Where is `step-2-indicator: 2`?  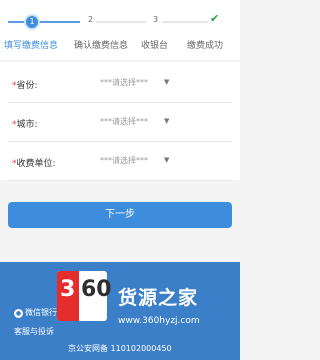 step-2-indicator: 2 is located at coordinates (91, 19).